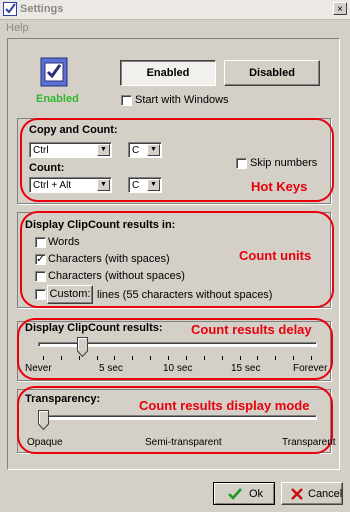  What do you see at coordinates (57, 99) in the screenshot?
I see `status-enabled-label: Enabled` at bounding box center [57, 99].